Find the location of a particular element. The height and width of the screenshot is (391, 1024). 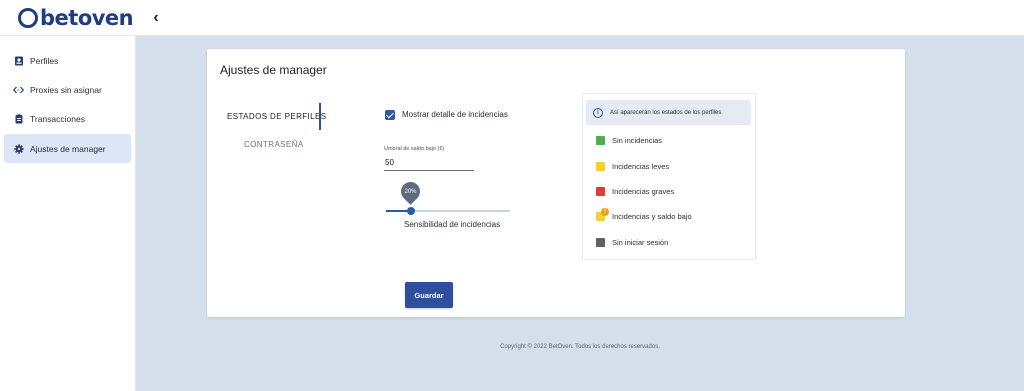

sensitivity-label: Sensibilidad de incidencias is located at coordinates (452, 224).